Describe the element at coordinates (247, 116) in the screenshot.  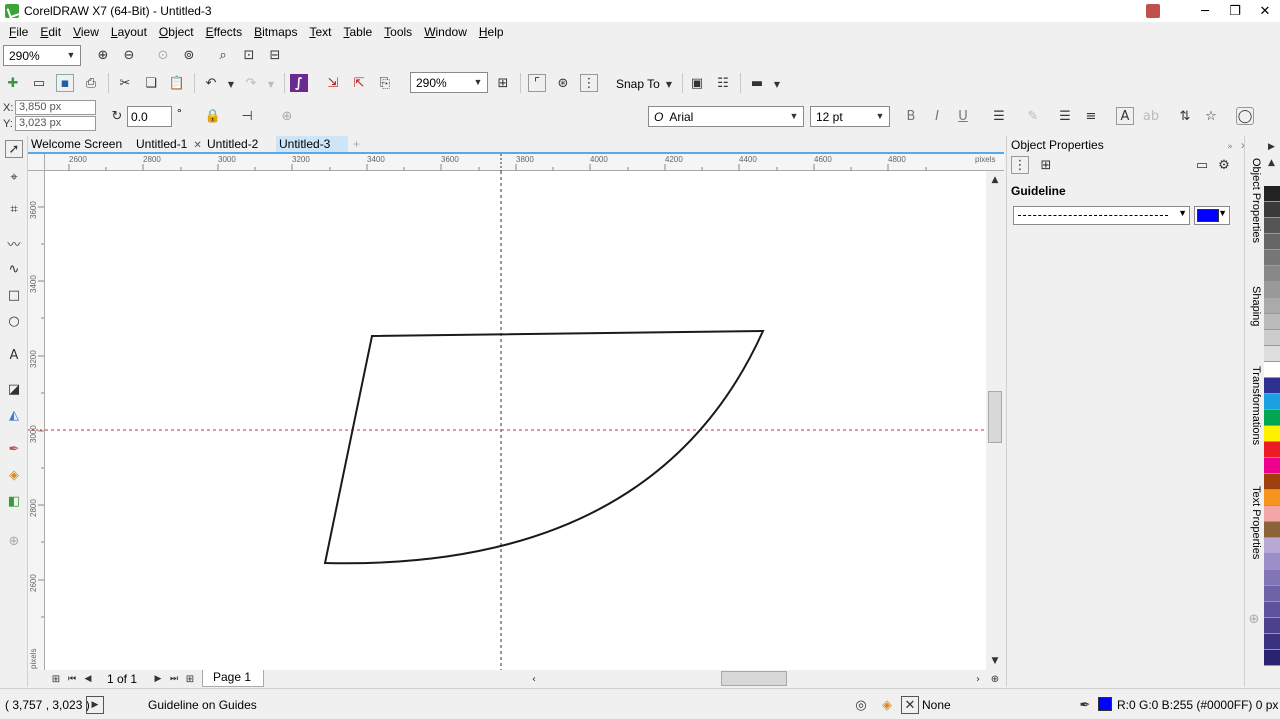
I see `guideline-lock-icon: ⊣` at that location.